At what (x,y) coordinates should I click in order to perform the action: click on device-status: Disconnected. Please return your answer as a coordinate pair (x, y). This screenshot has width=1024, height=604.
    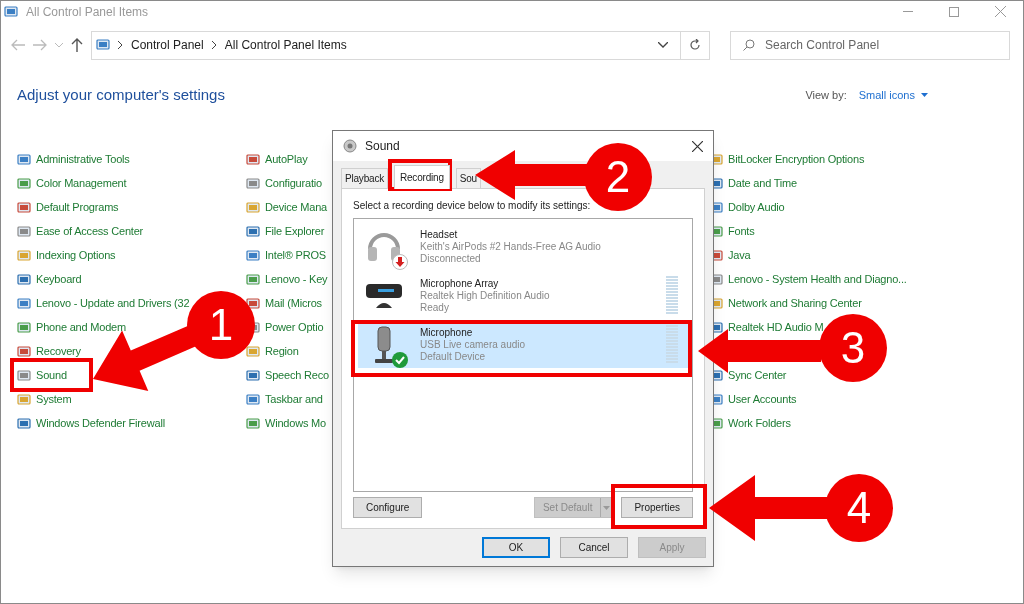
    Looking at the image, I should click on (451, 258).